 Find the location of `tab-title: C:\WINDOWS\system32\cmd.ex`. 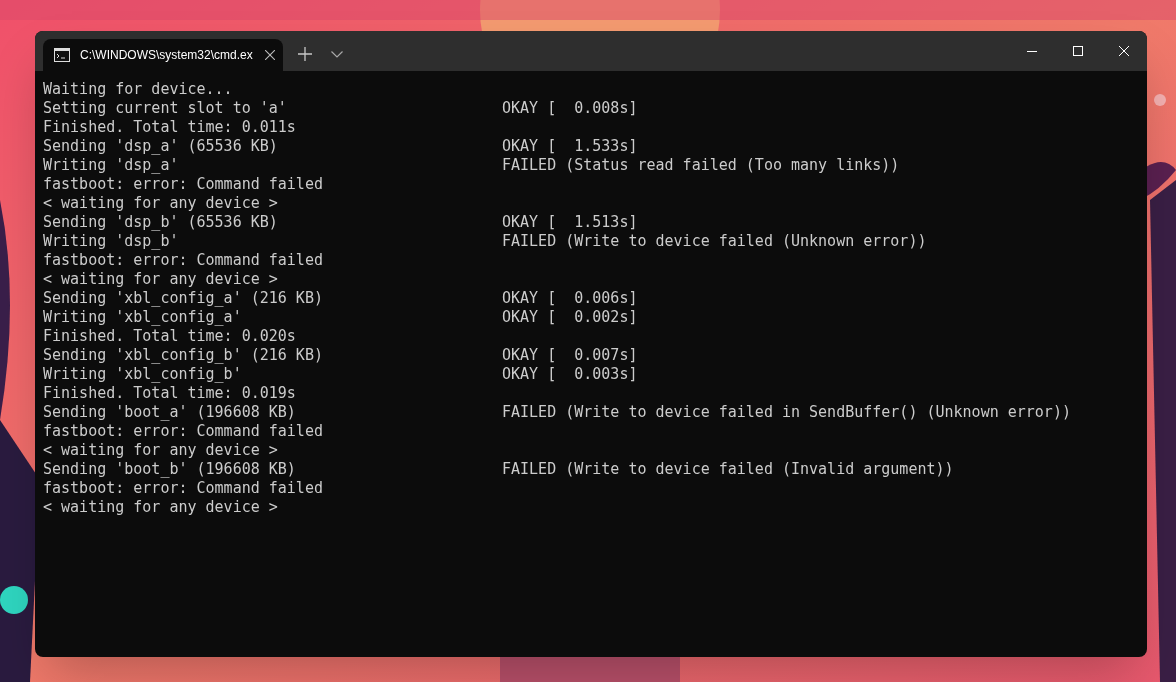

tab-title: C:\WINDOWS\system32\cmd.ex is located at coordinates (167, 55).